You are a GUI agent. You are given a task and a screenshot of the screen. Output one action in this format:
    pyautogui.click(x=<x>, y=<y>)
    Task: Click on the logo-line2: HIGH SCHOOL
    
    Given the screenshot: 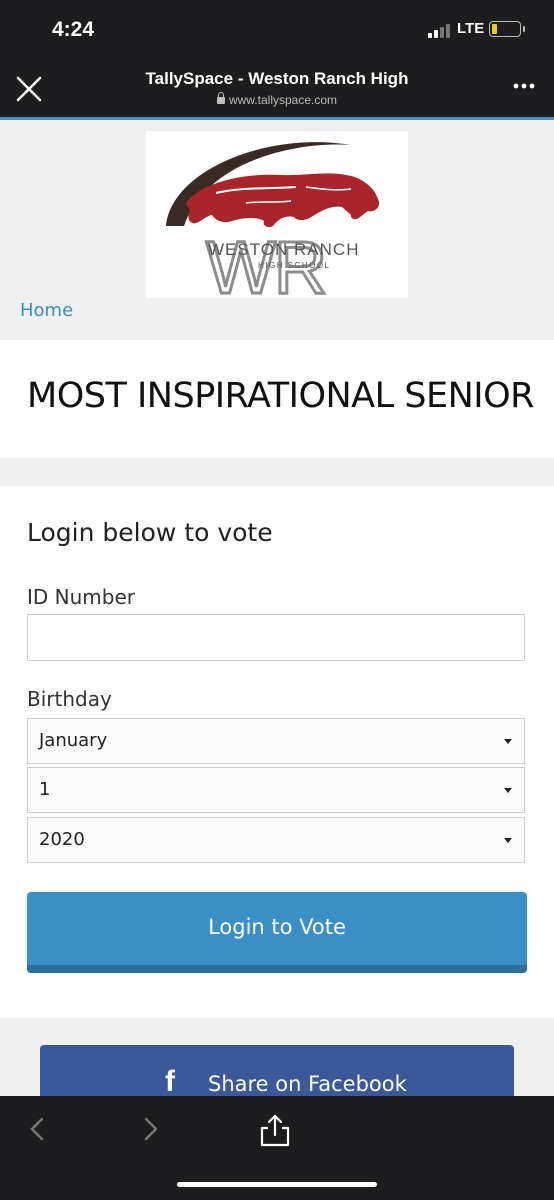 What is the action you would take?
    pyautogui.click(x=294, y=265)
    